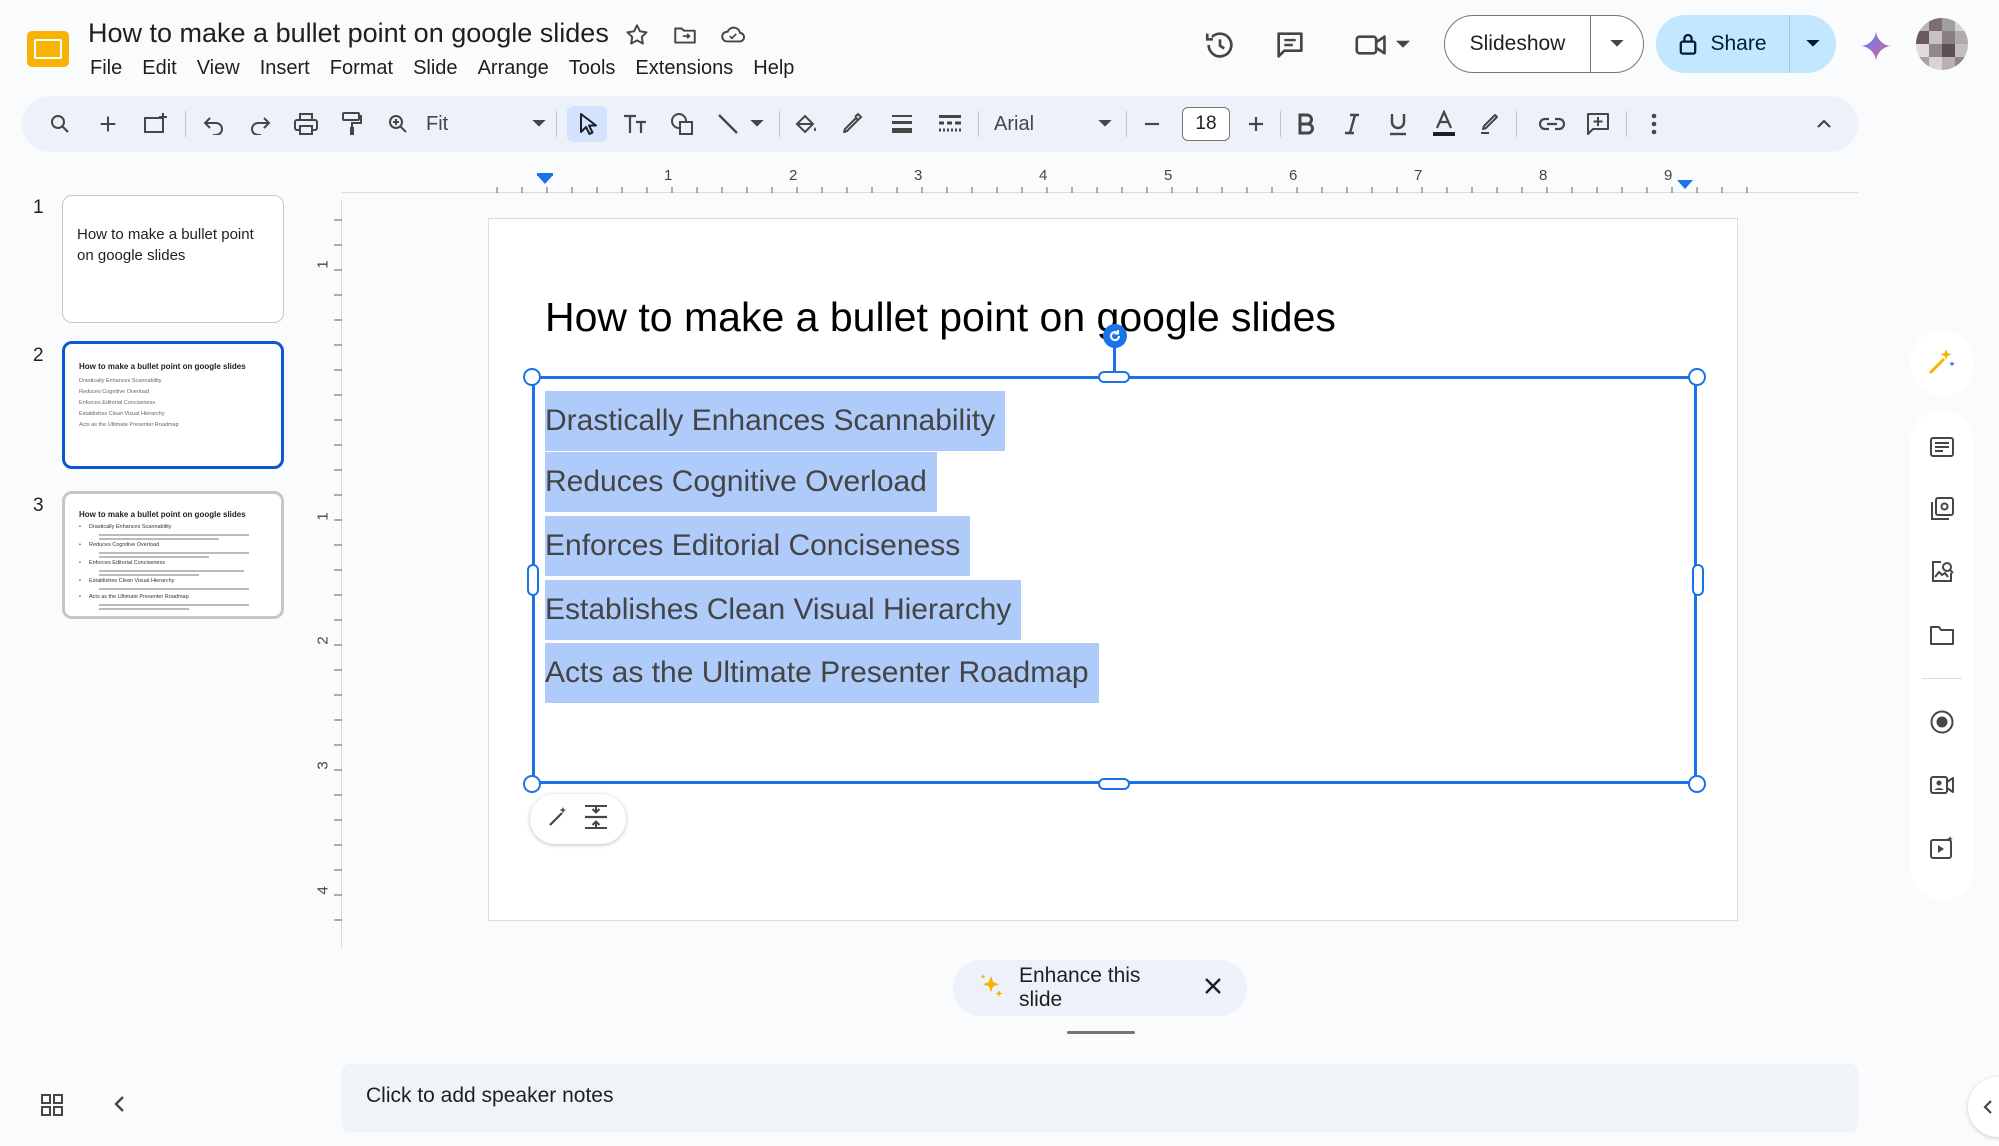 The height and width of the screenshot is (1146, 1999). I want to click on text-color-icon, so click(1444, 124).